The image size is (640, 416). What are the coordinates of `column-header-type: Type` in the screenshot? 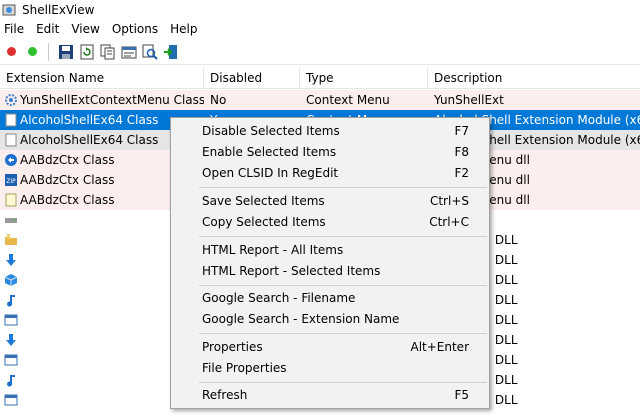 It's located at (364, 78).